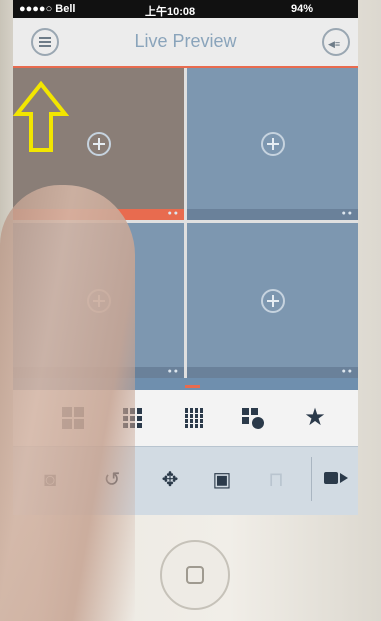 The width and height of the screenshot is (381, 621). Describe the element at coordinates (302, 9) in the screenshot. I see `battery-percent: 94%` at that location.